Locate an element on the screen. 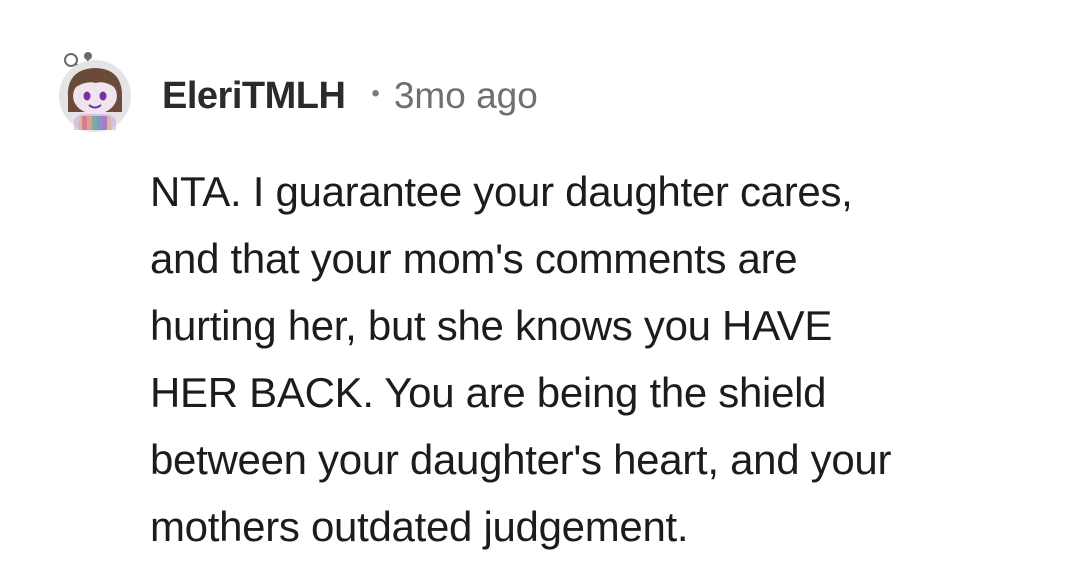  username-link: EleriTMLH is located at coordinates (254, 96).